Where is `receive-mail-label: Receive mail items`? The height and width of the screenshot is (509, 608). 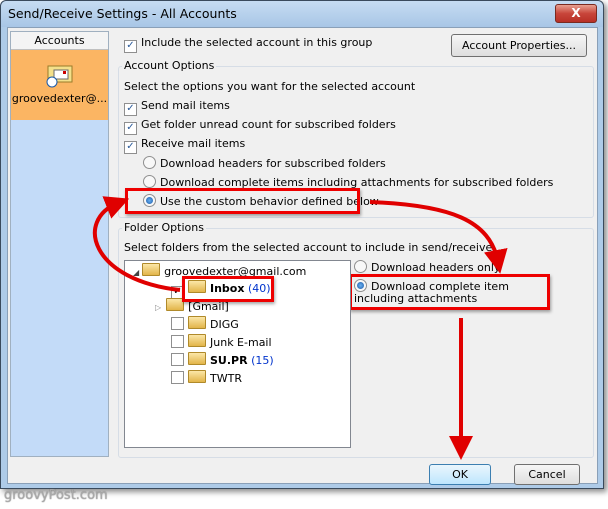 receive-mail-label: Receive mail items is located at coordinates (193, 143).